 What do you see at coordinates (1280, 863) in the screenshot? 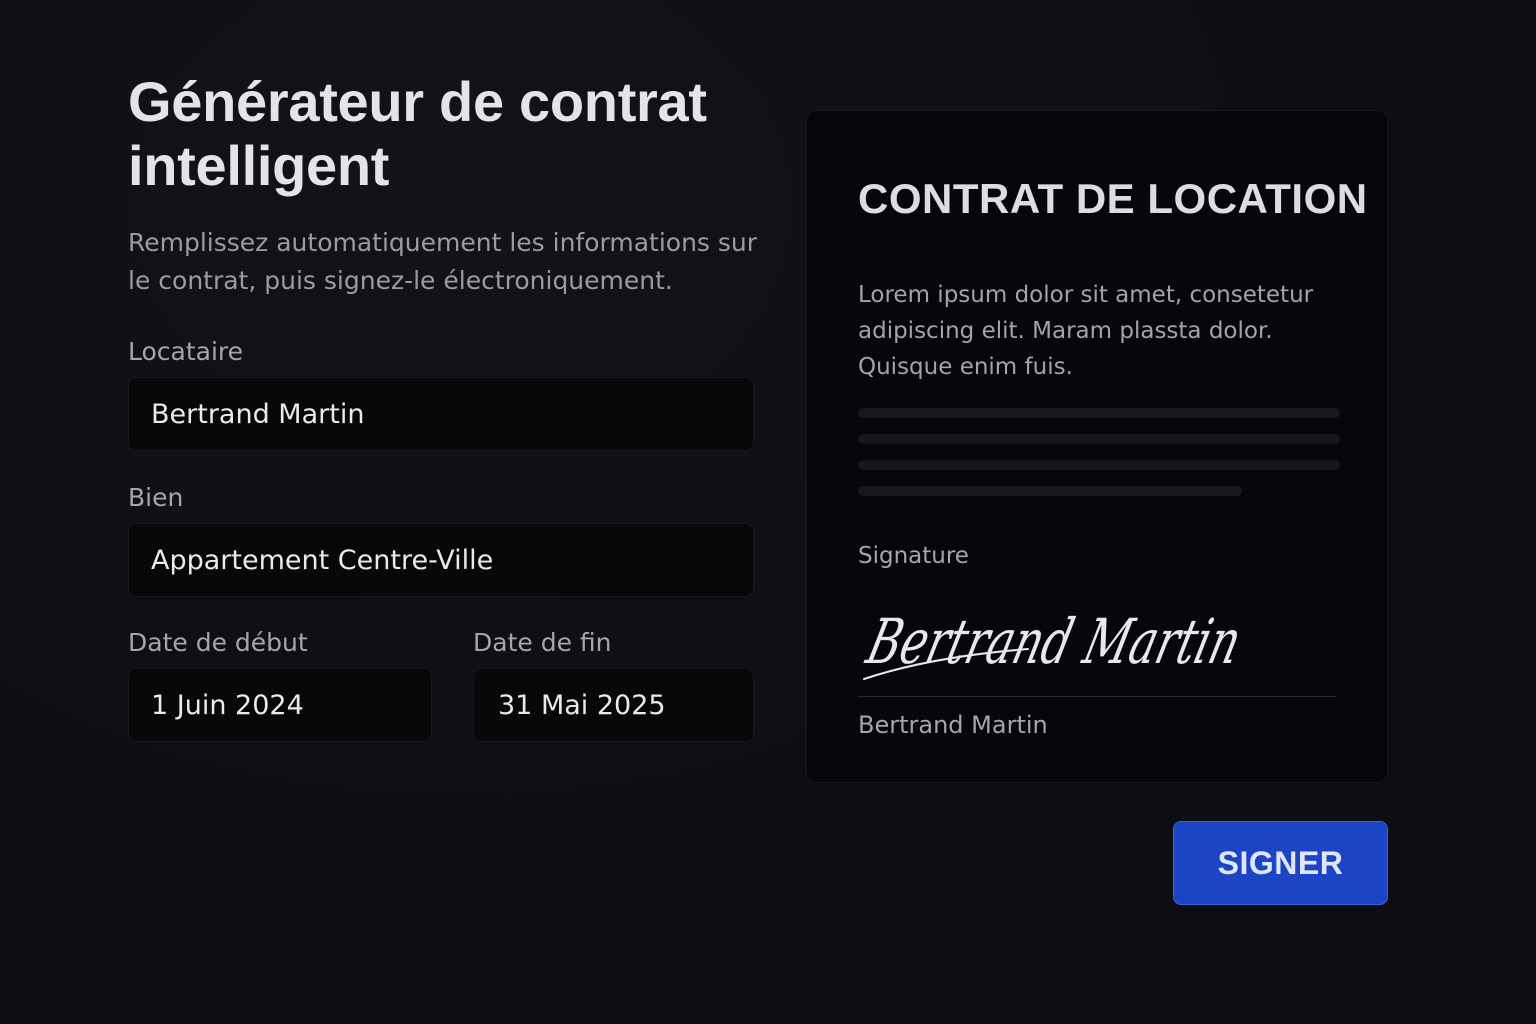
I see `sign-button: SIGNER` at bounding box center [1280, 863].